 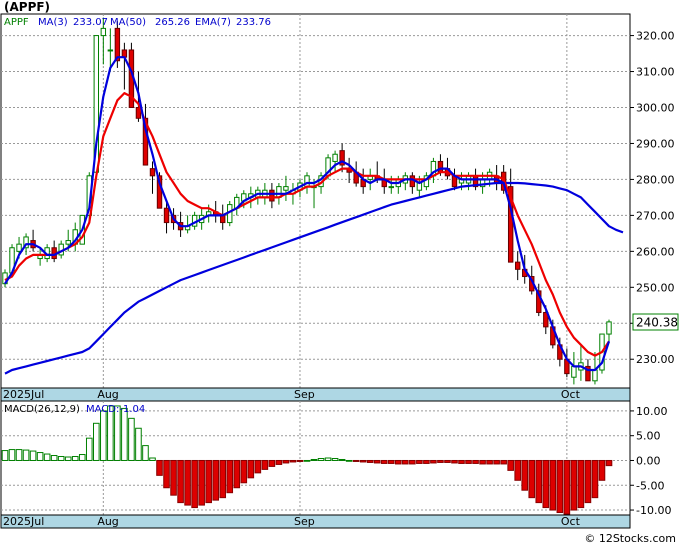 What do you see at coordinates (42, 409) in the screenshot?
I see `macd-legend-item: MACD(26,12,9)` at bounding box center [42, 409].